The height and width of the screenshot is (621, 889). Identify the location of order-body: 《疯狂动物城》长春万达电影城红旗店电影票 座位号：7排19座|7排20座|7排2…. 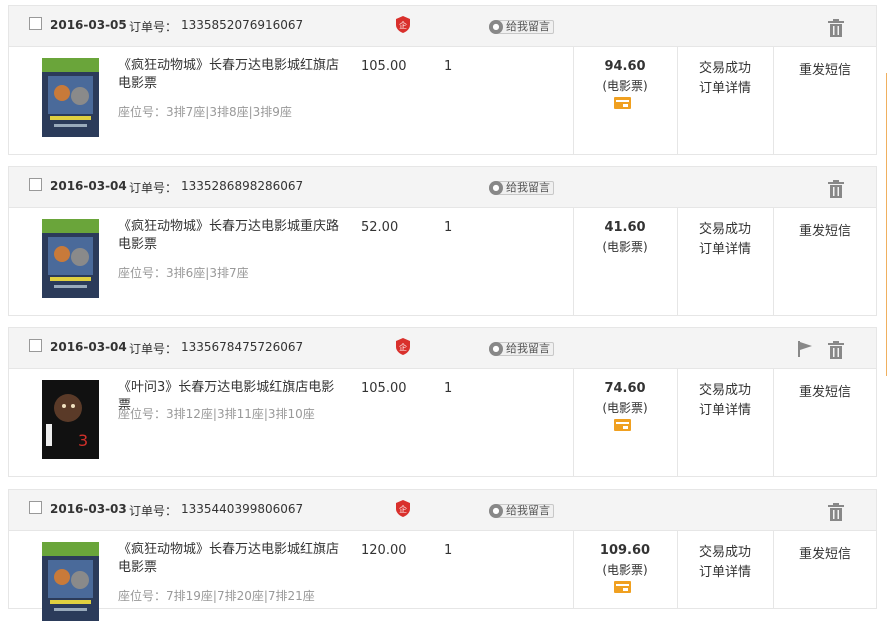
(443, 576).